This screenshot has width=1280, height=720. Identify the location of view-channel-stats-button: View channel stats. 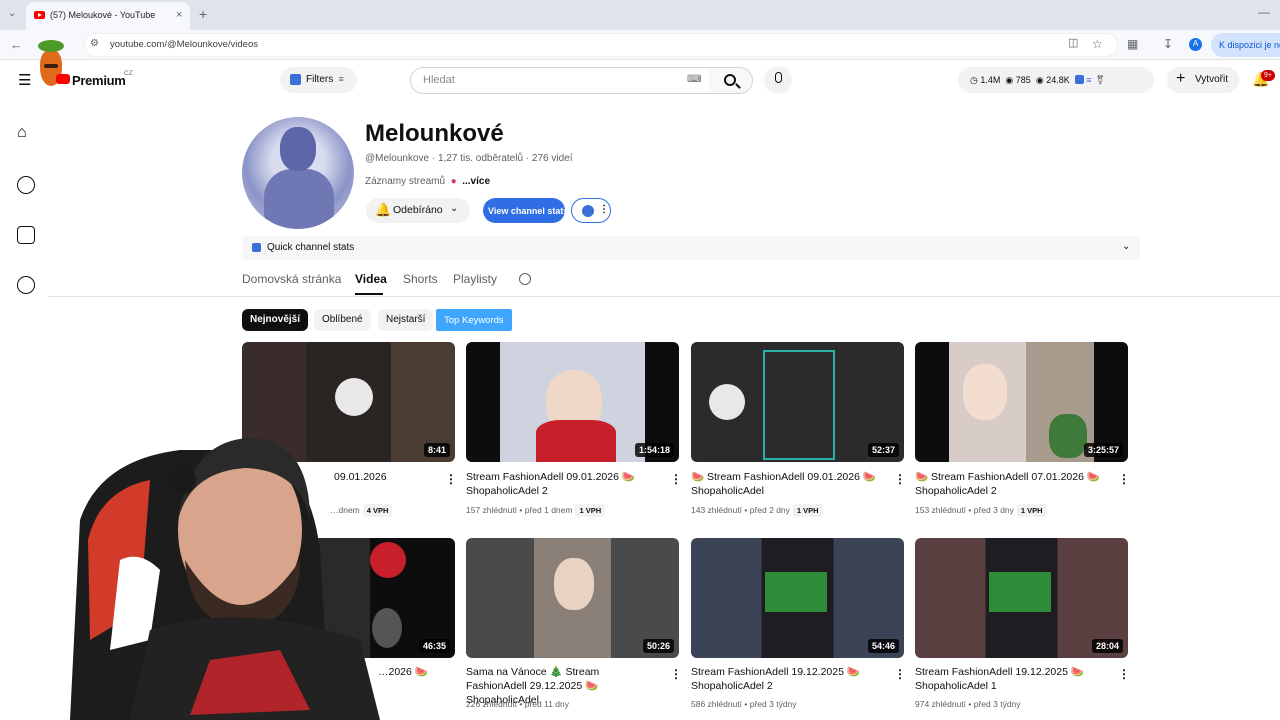
(525, 210).